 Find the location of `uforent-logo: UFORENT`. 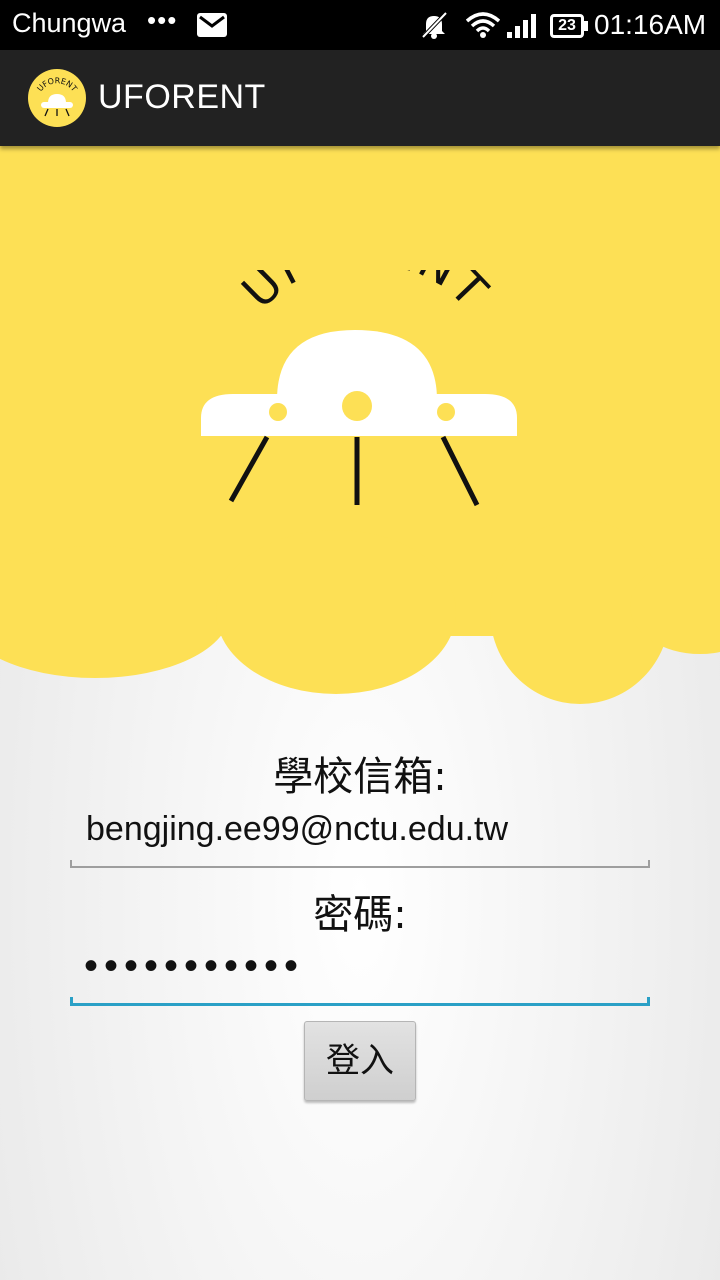

uforent-logo: UFORENT is located at coordinates (360, 365).